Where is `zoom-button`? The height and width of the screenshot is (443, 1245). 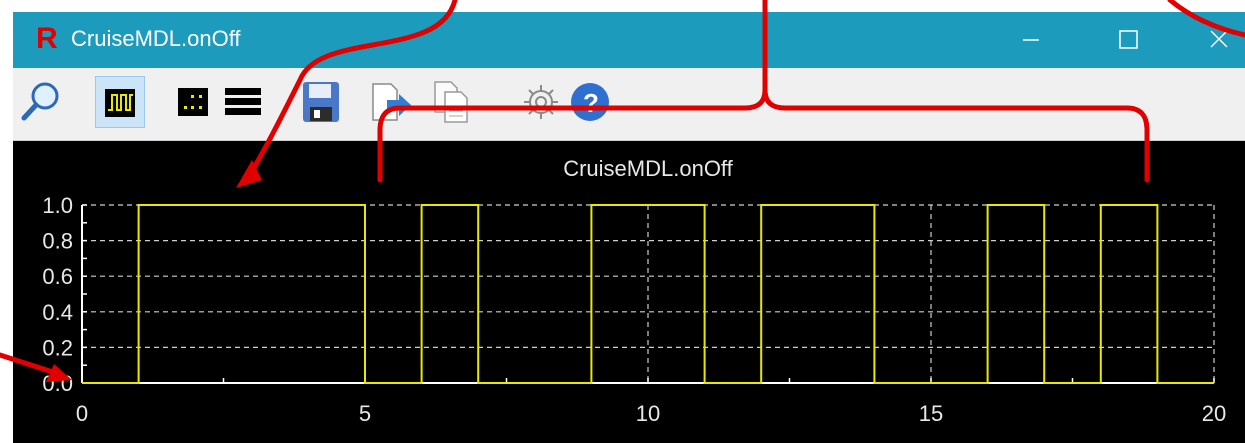 zoom-button is located at coordinates (42, 102).